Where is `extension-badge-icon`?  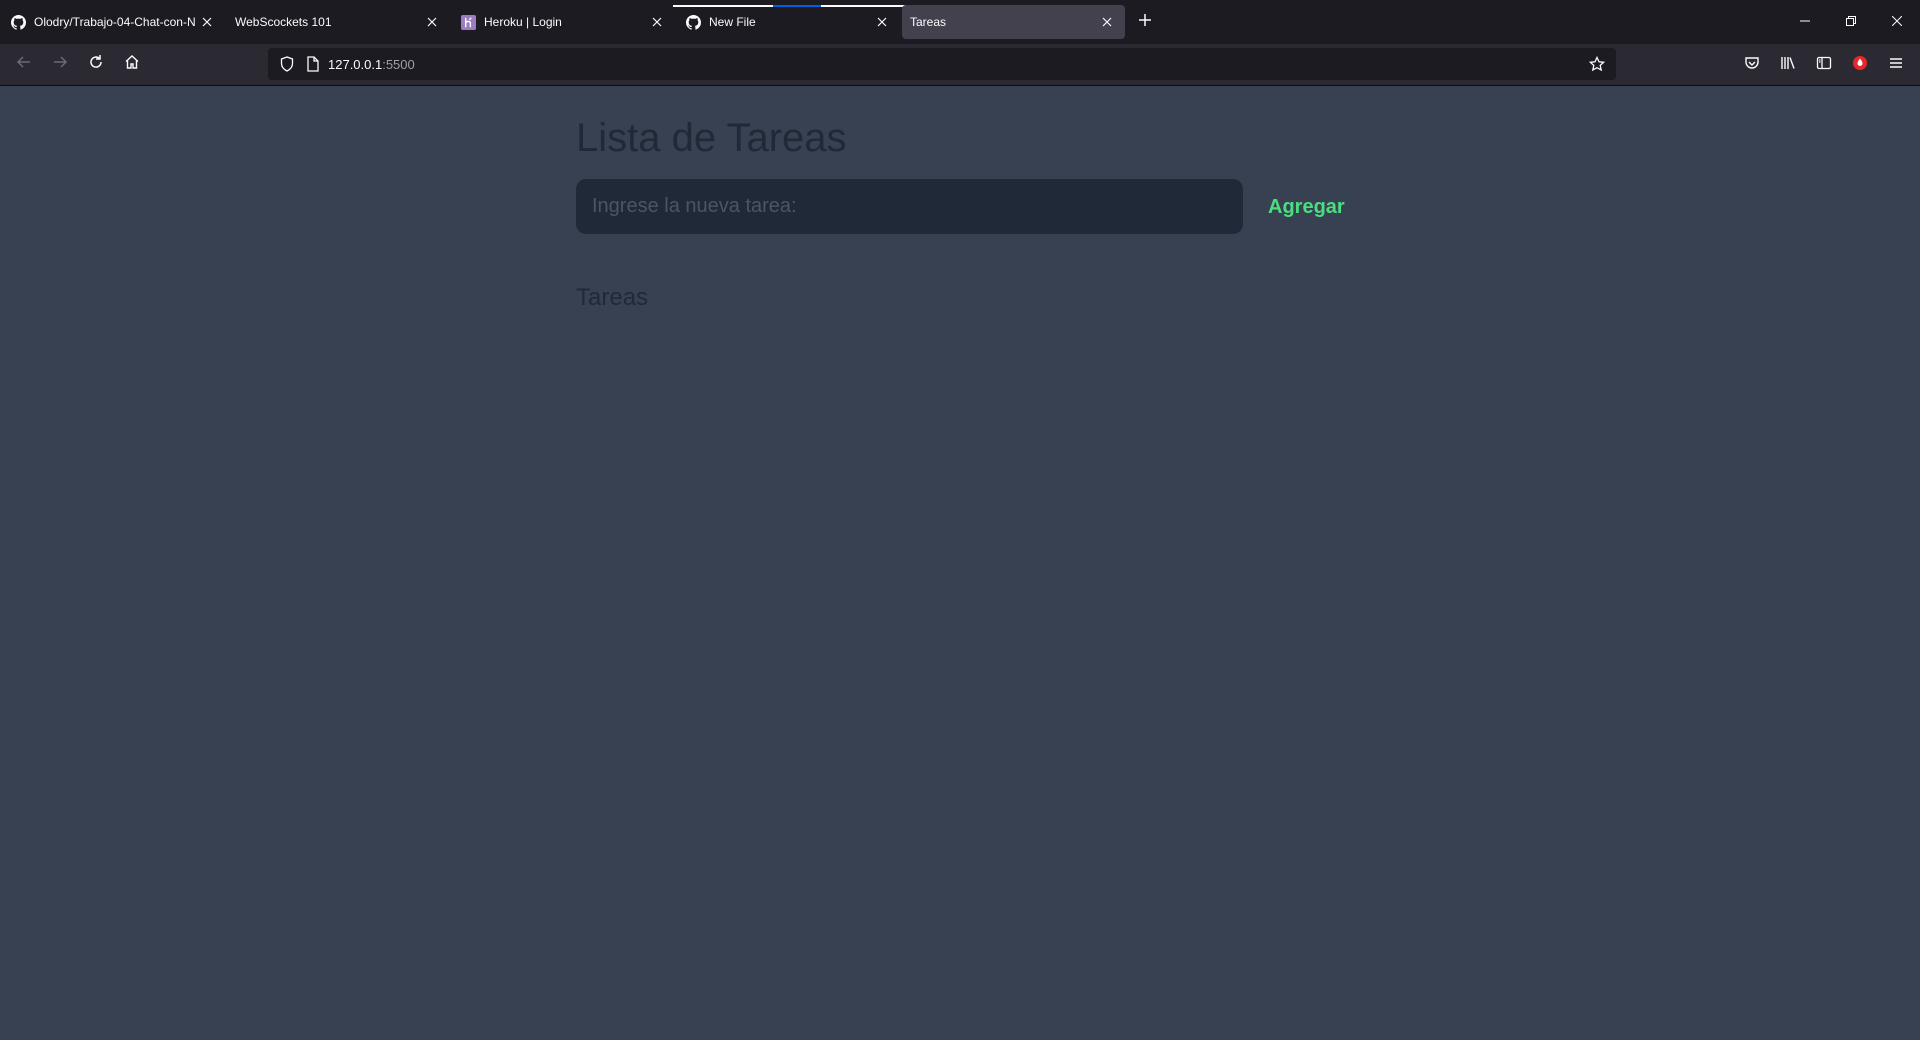
extension-badge-icon is located at coordinates (1860, 65).